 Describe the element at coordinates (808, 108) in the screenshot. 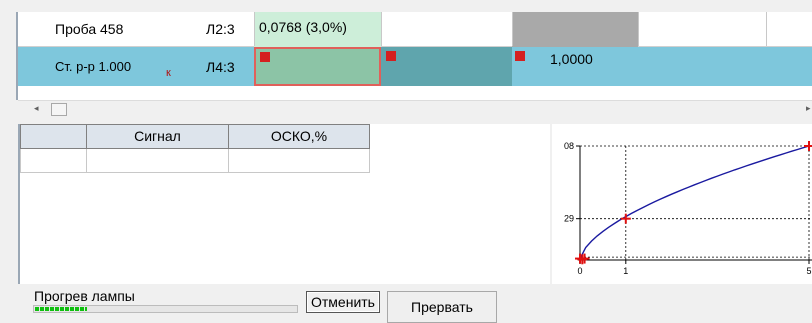

I see `scroll-right-icon: ▸` at that location.